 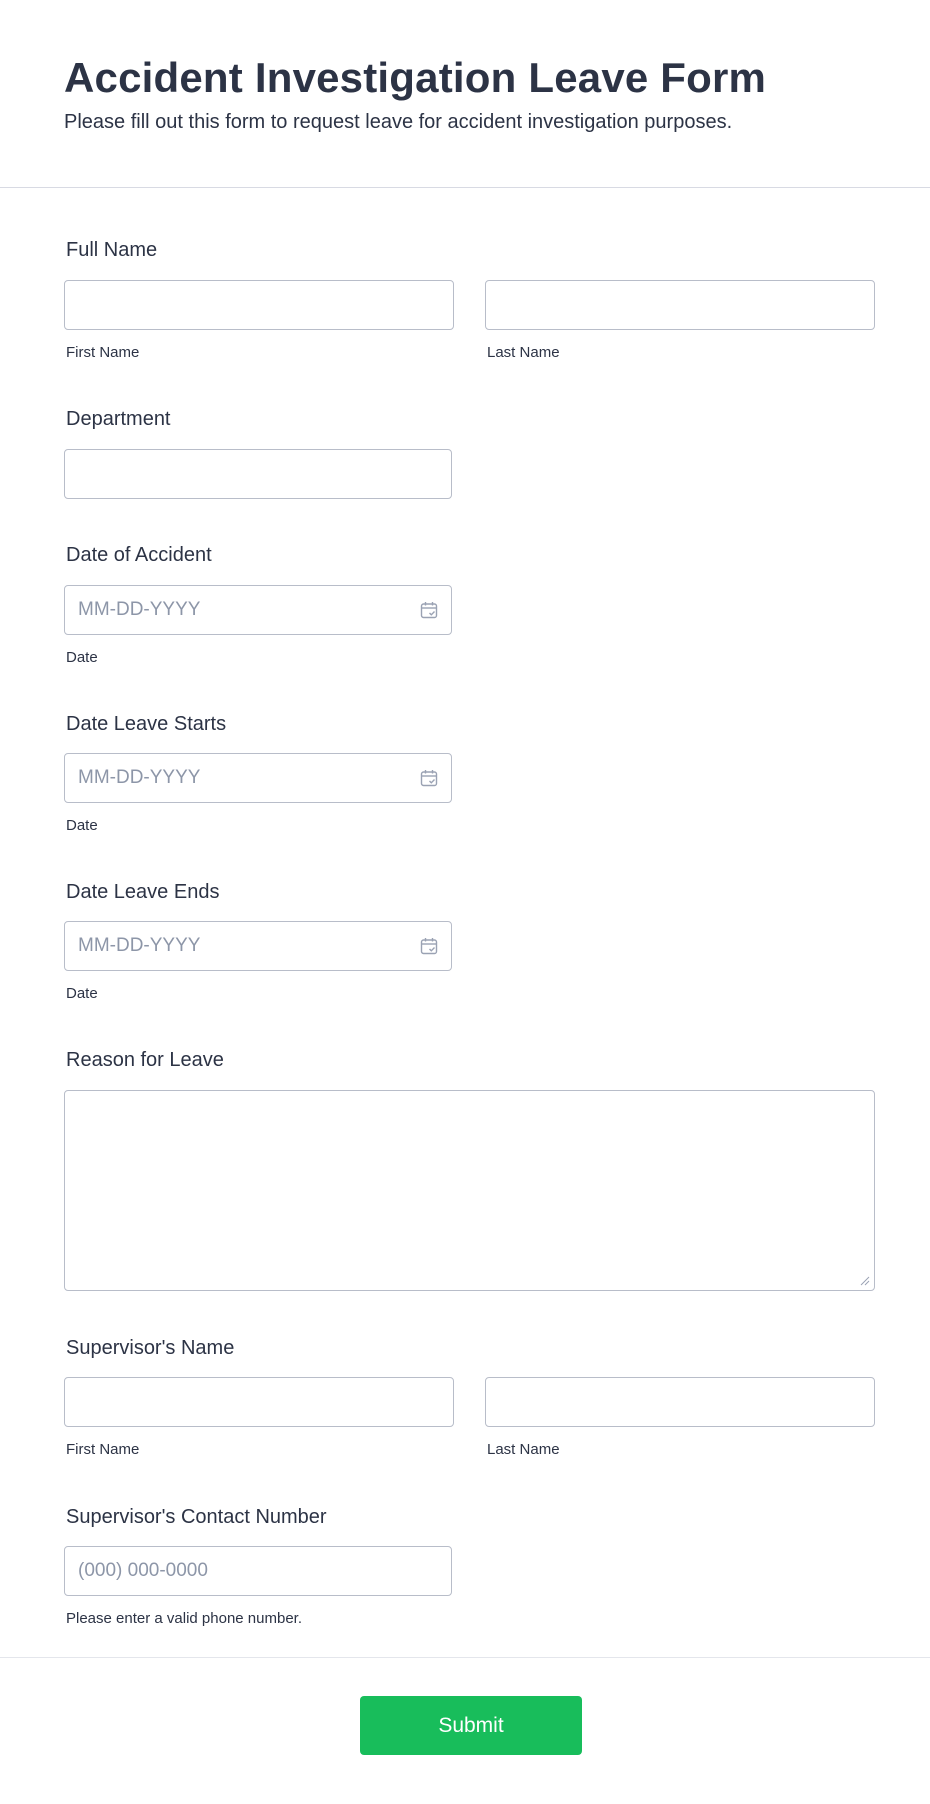 What do you see at coordinates (258, 946) in the screenshot?
I see `date-leave-ends-input: MM-DD-YYYY` at bounding box center [258, 946].